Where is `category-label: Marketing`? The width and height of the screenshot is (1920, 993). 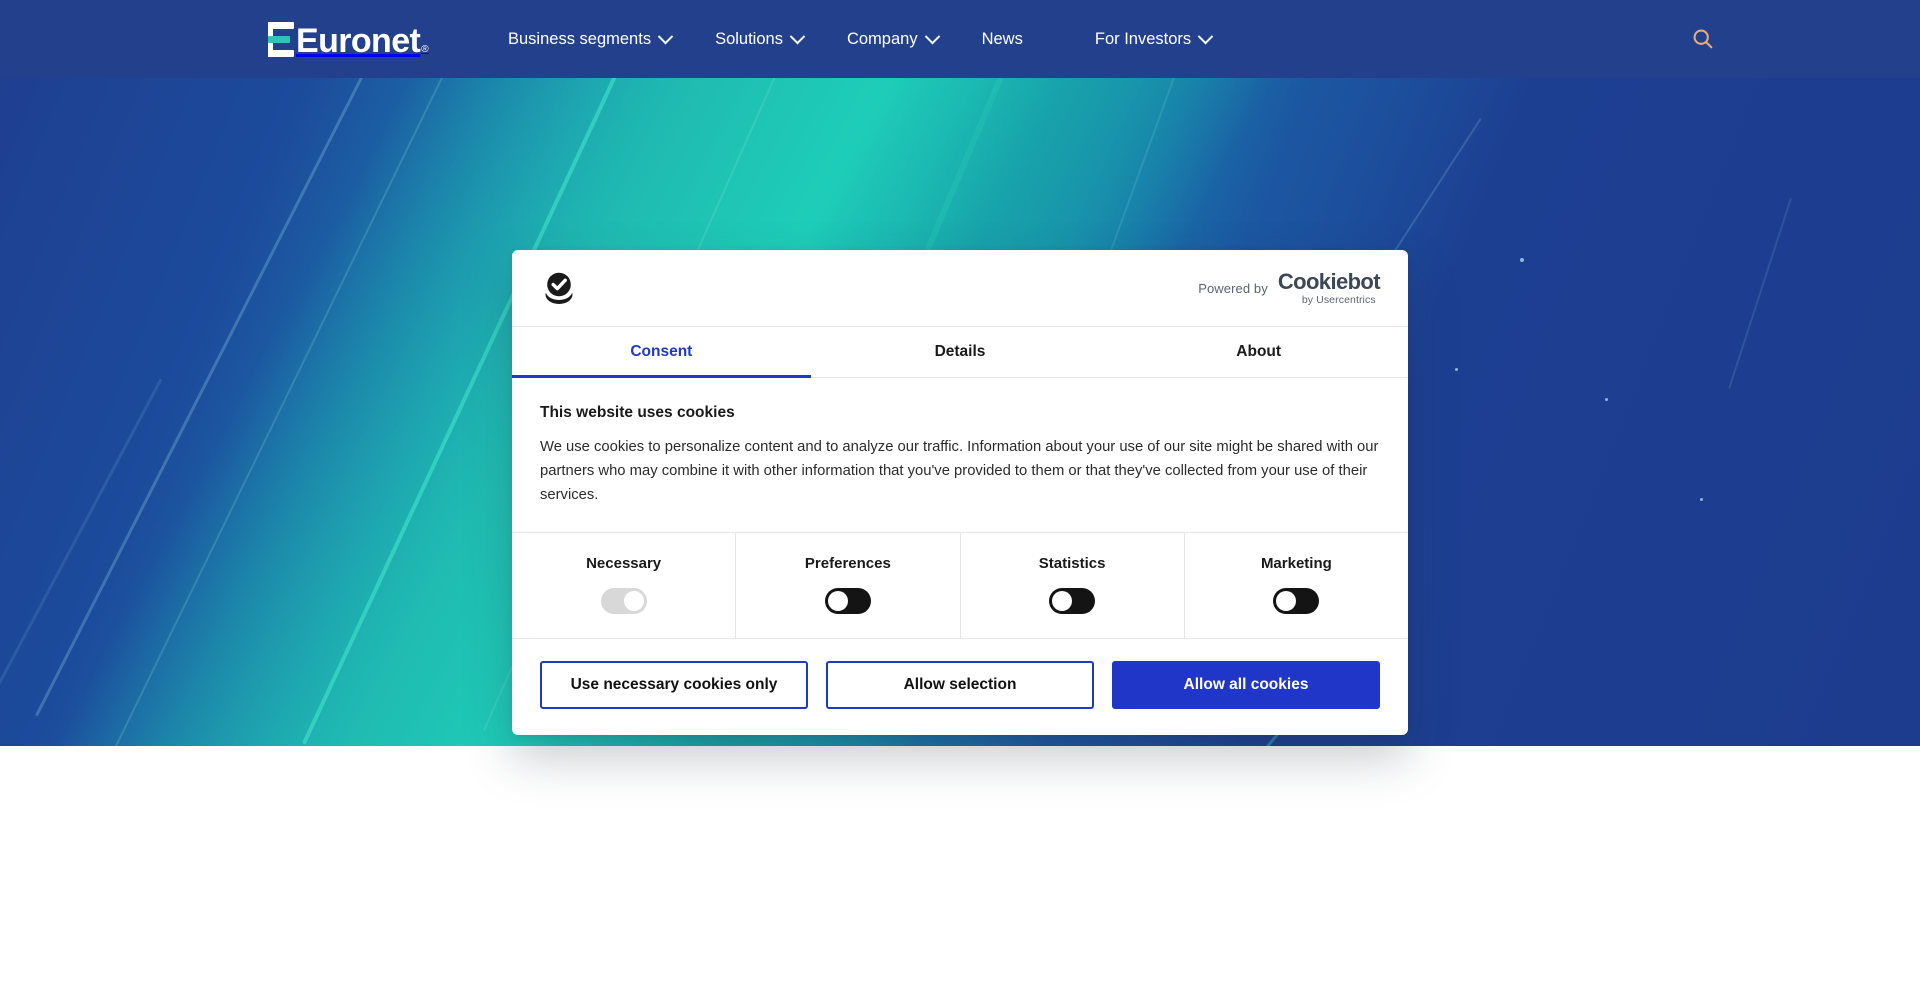
category-label: Marketing is located at coordinates (1296, 563).